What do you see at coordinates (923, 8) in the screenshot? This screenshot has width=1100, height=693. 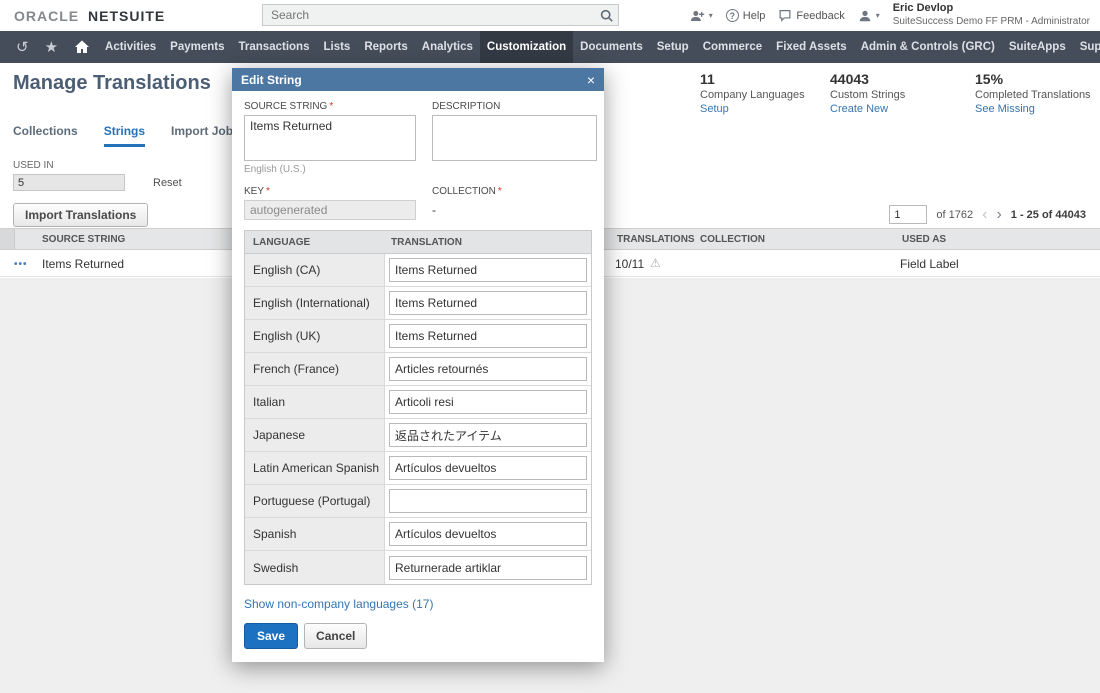 I see `user-name: Eric Devlop` at bounding box center [923, 8].